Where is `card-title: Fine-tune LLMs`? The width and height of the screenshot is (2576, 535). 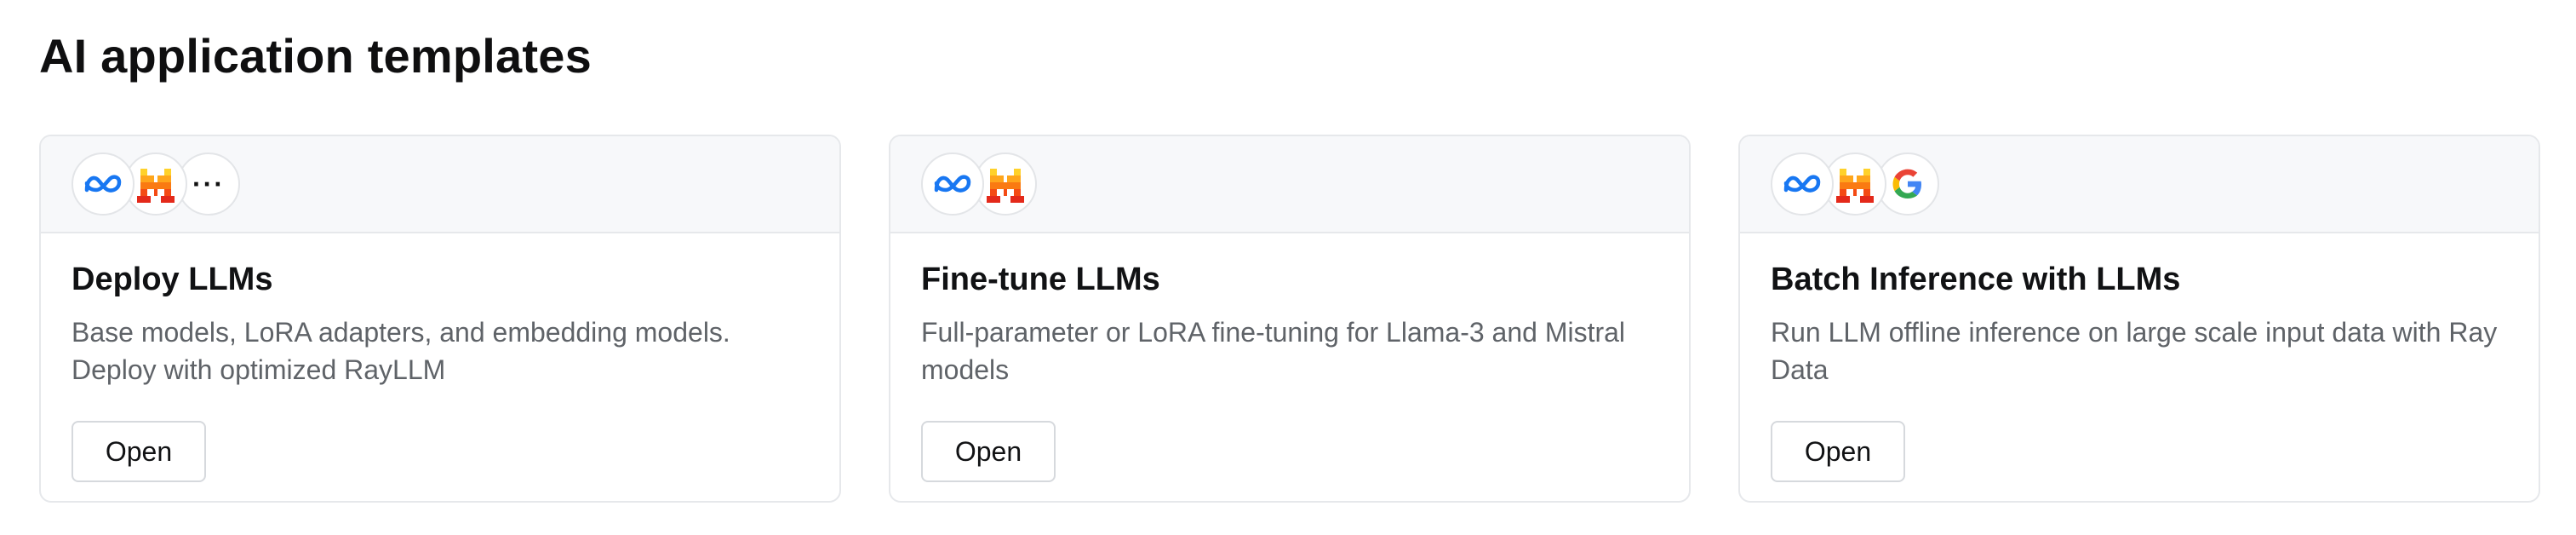 card-title: Fine-tune LLMs is located at coordinates (1040, 279).